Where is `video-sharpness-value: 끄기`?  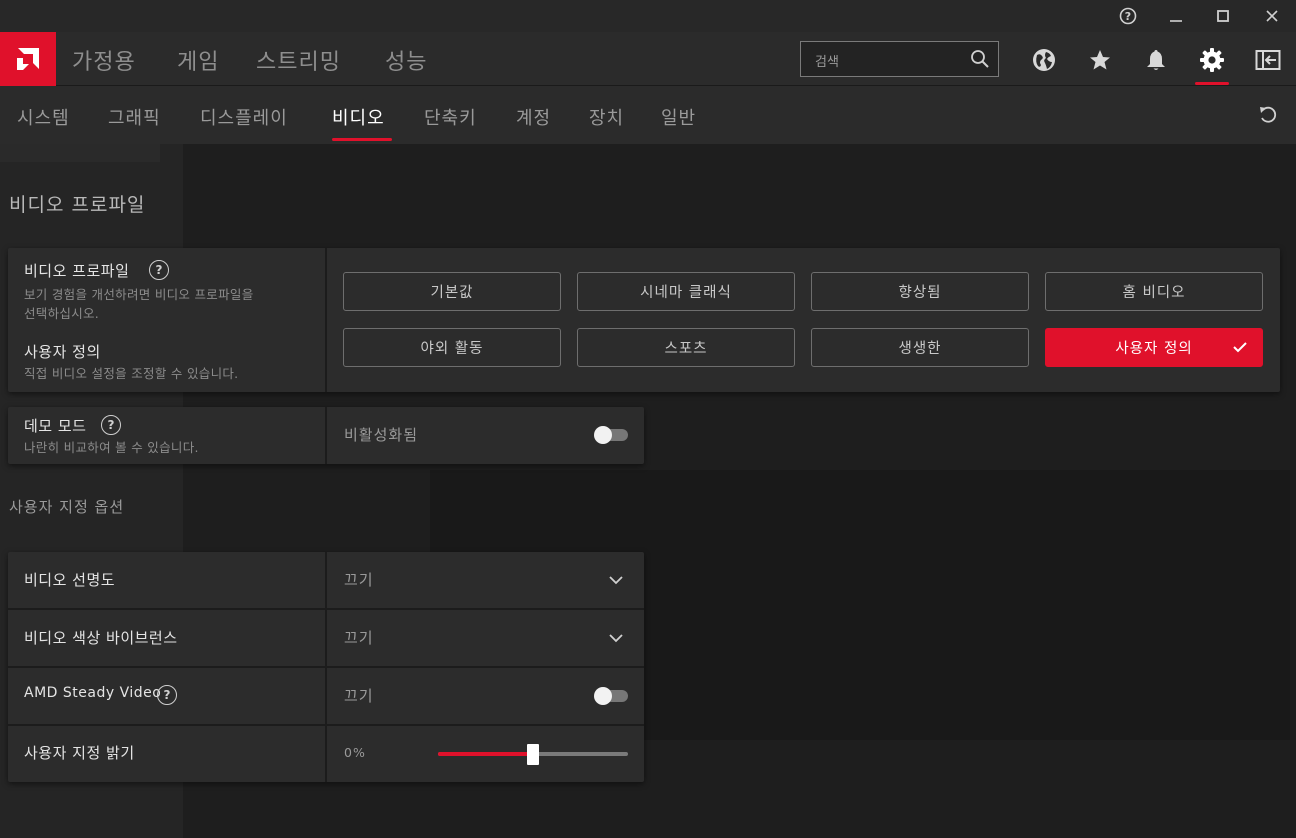 video-sharpness-value: 끄기 is located at coordinates (359, 579).